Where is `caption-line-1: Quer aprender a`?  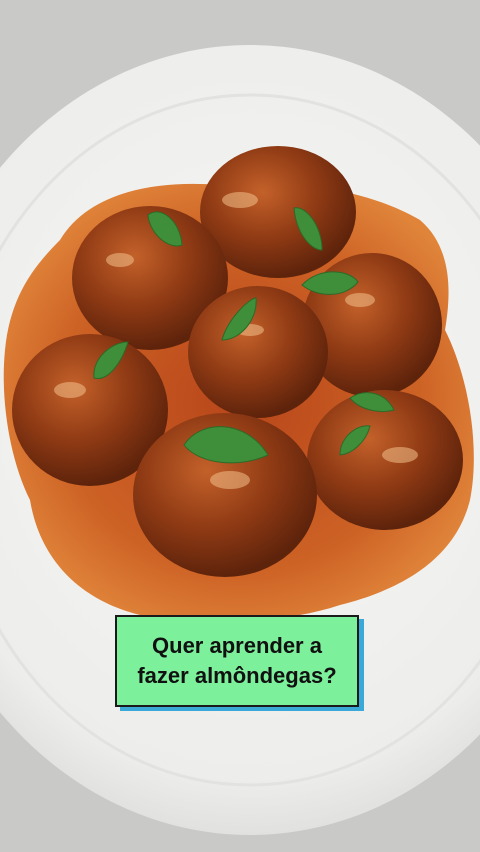 caption-line-1: Quer aprender a is located at coordinates (237, 645).